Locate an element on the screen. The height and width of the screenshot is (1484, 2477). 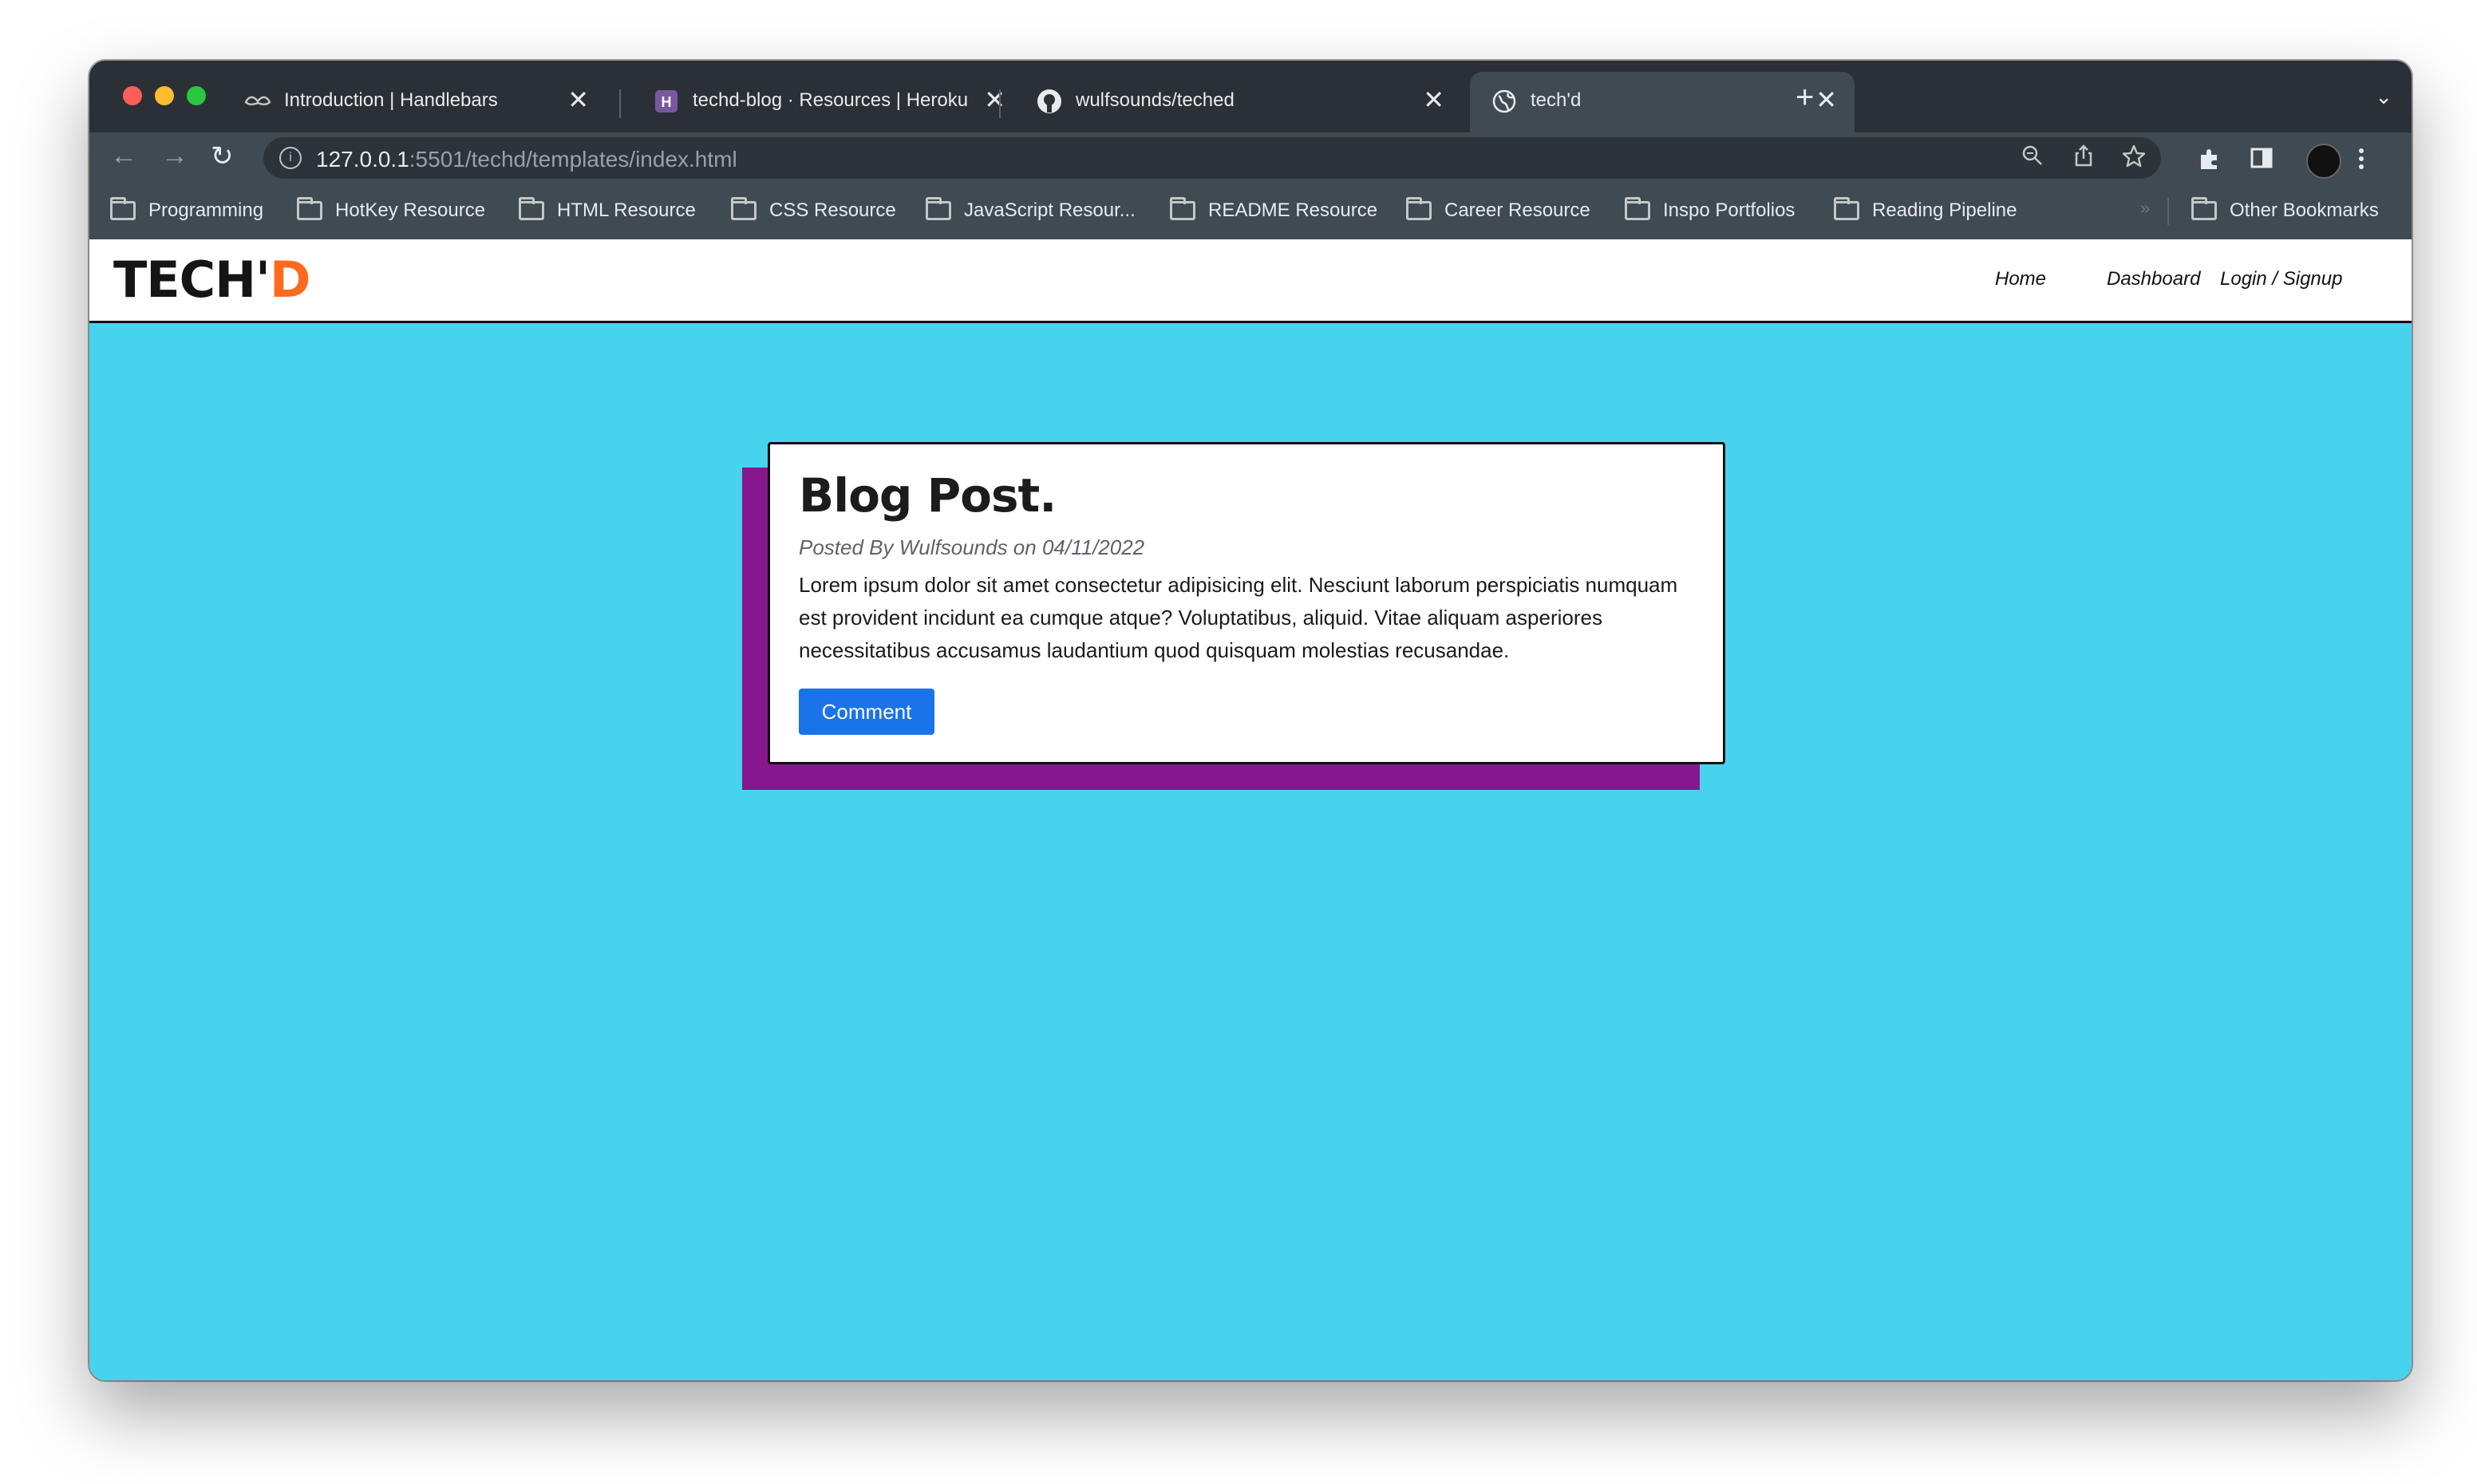
site-logo: TECH'D is located at coordinates (211, 280).